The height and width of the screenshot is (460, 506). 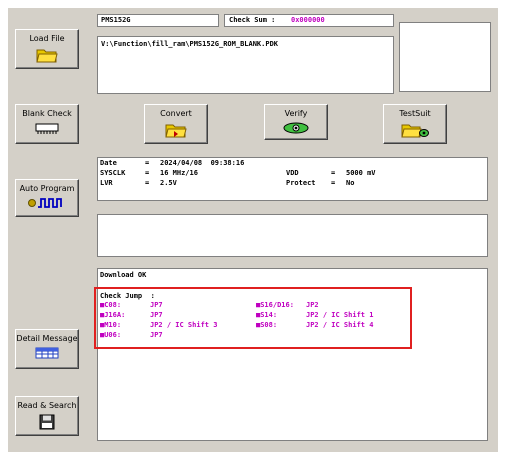 I want to click on date-value: 2024/04/08 09:38:16, so click(x=202, y=163).